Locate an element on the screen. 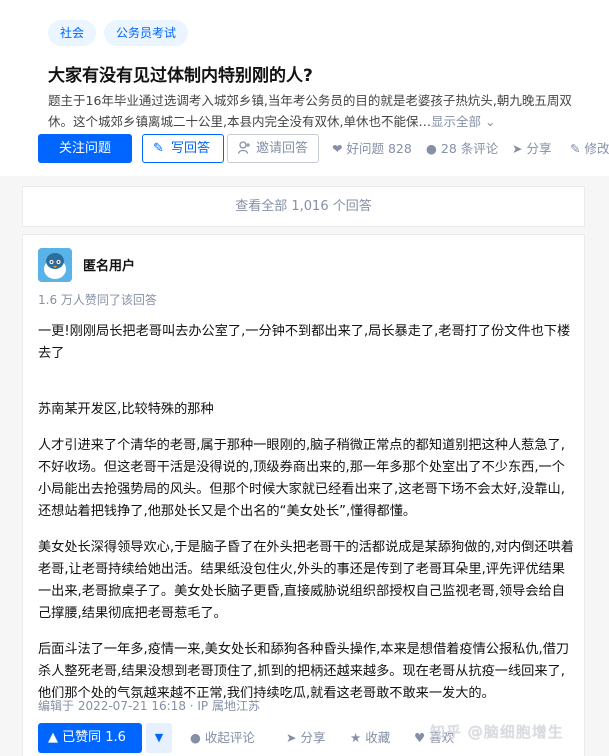  comments-count: 28 条评论 is located at coordinates (469, 148).